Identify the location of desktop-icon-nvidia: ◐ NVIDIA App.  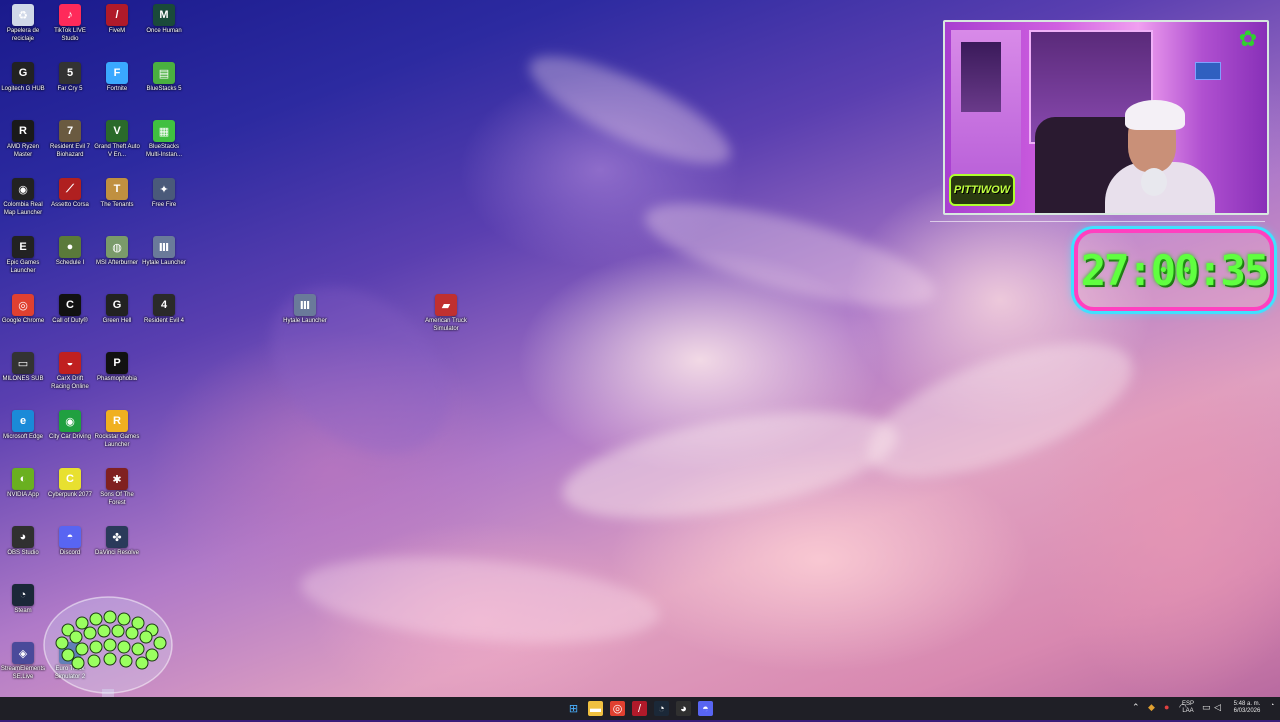
(23, 484).